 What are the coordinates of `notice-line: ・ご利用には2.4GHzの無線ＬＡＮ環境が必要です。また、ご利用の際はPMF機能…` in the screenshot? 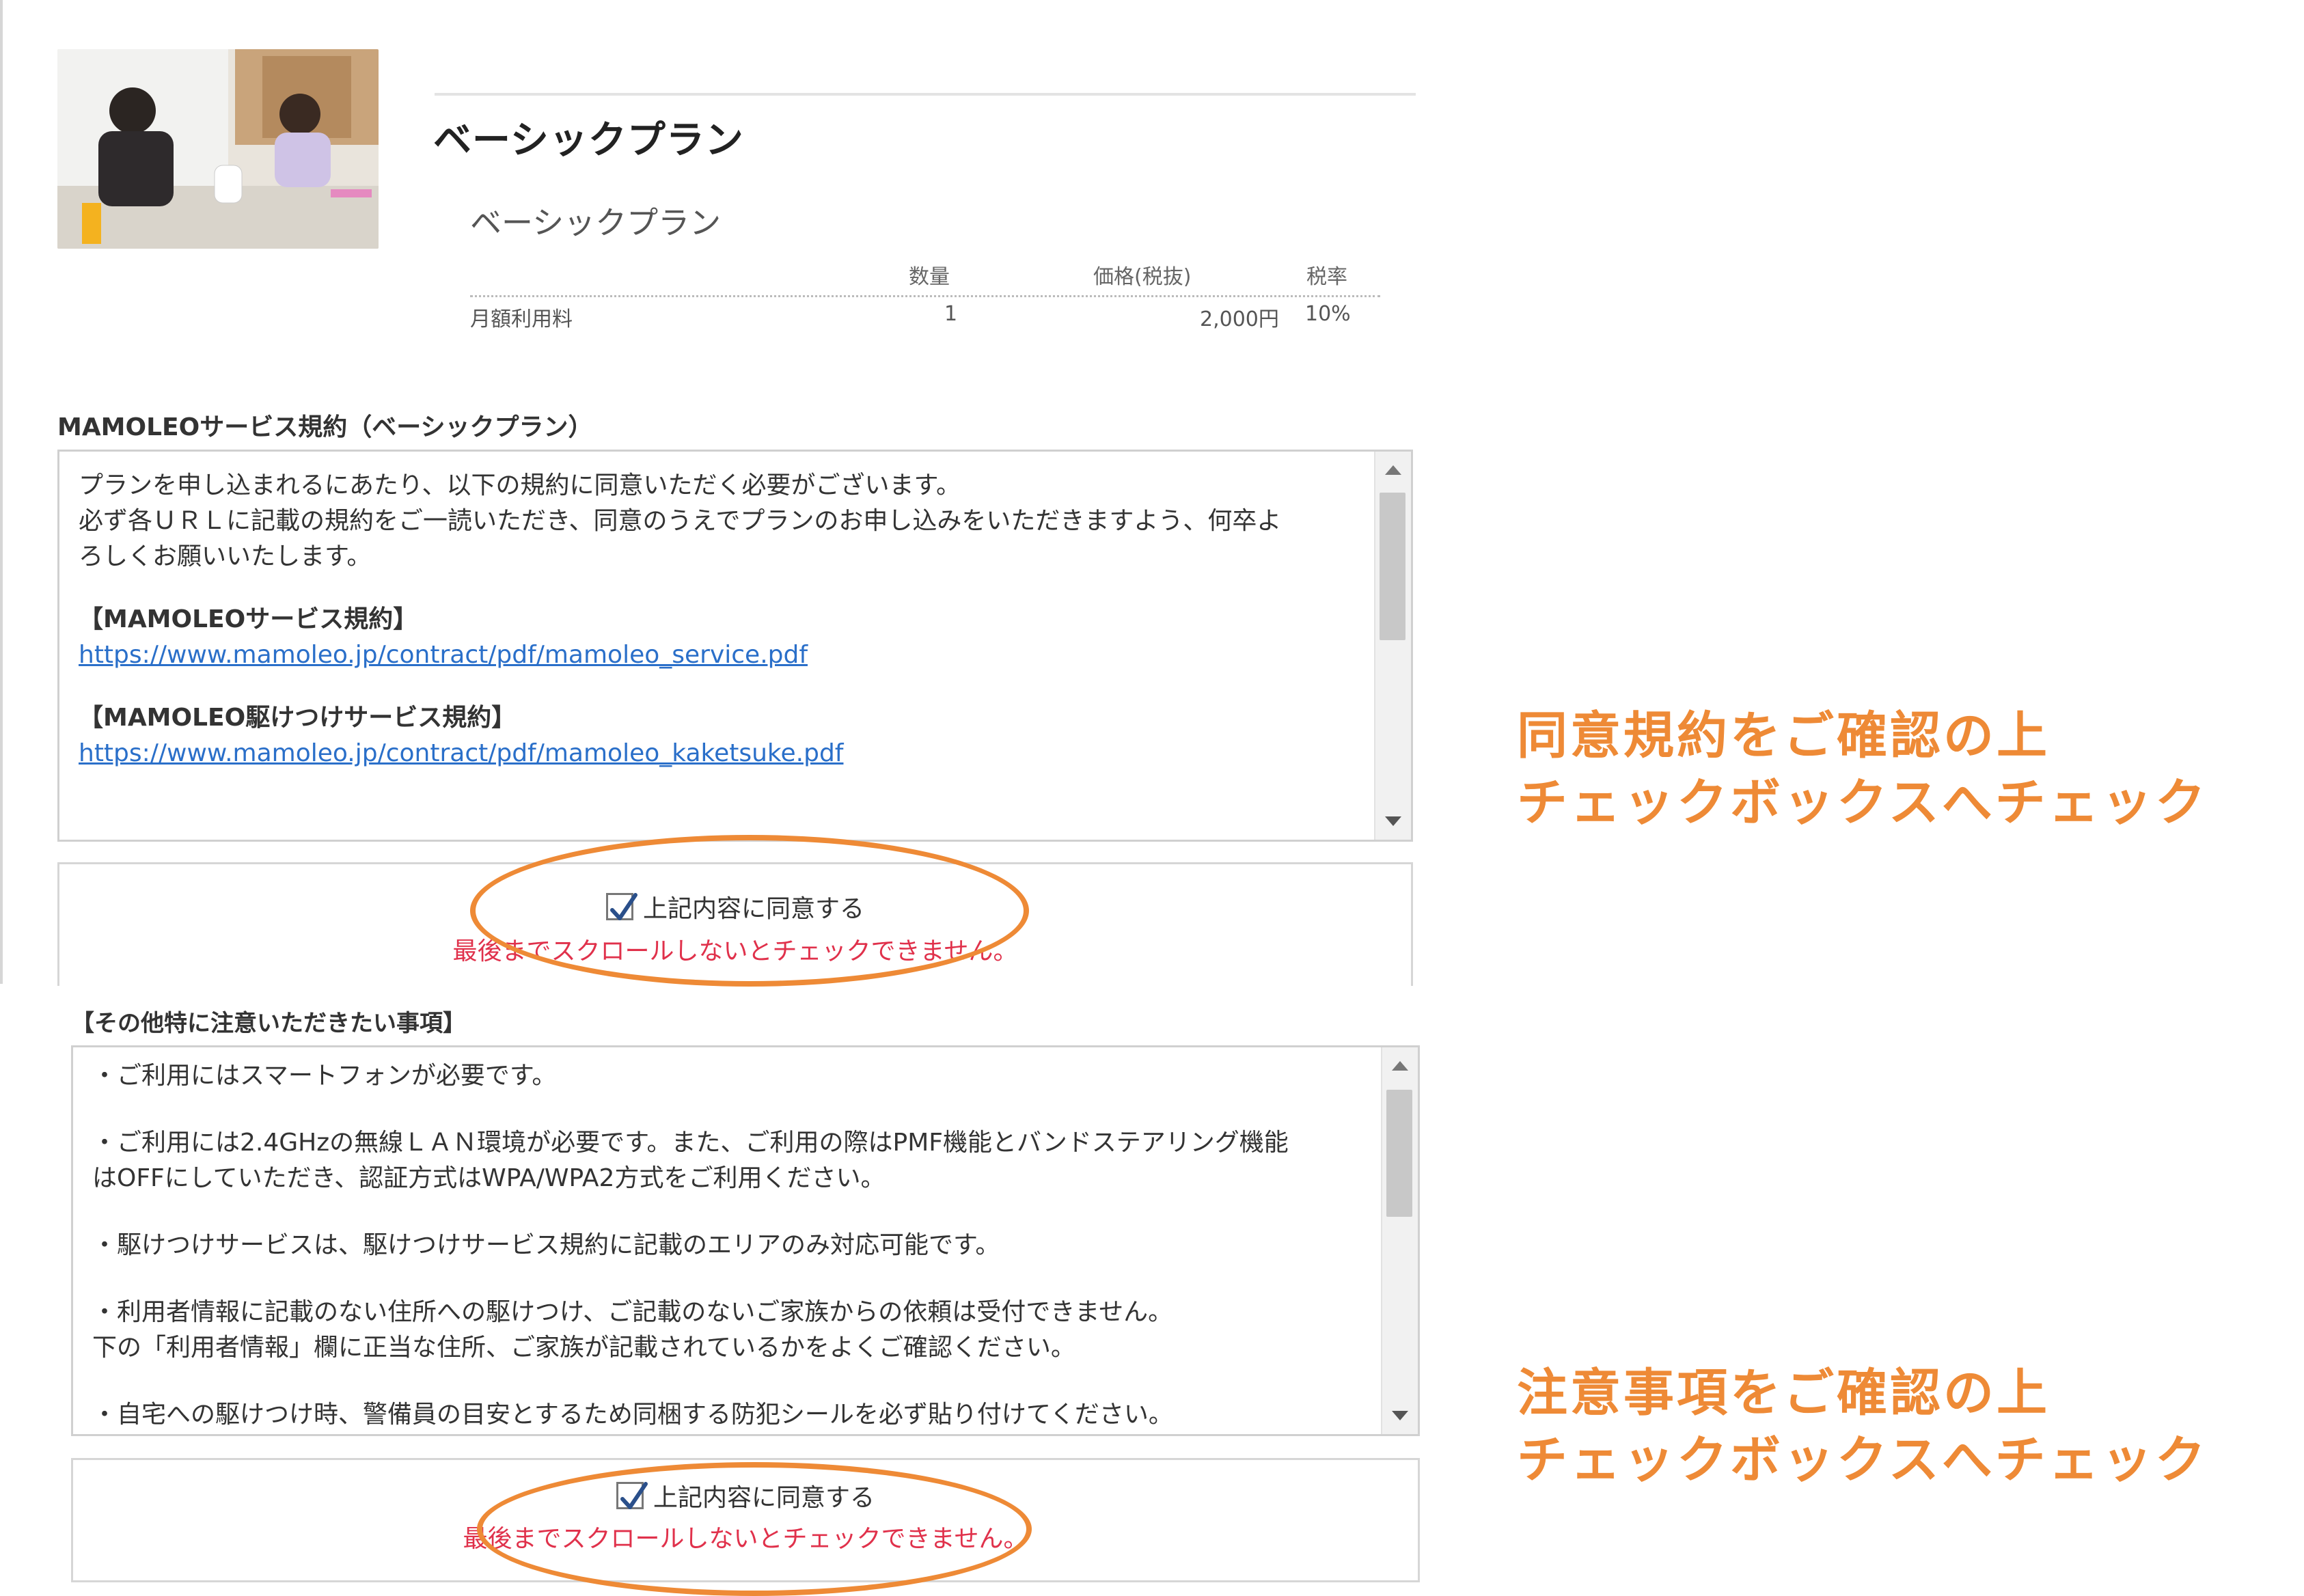 It's located at (690, 1143).